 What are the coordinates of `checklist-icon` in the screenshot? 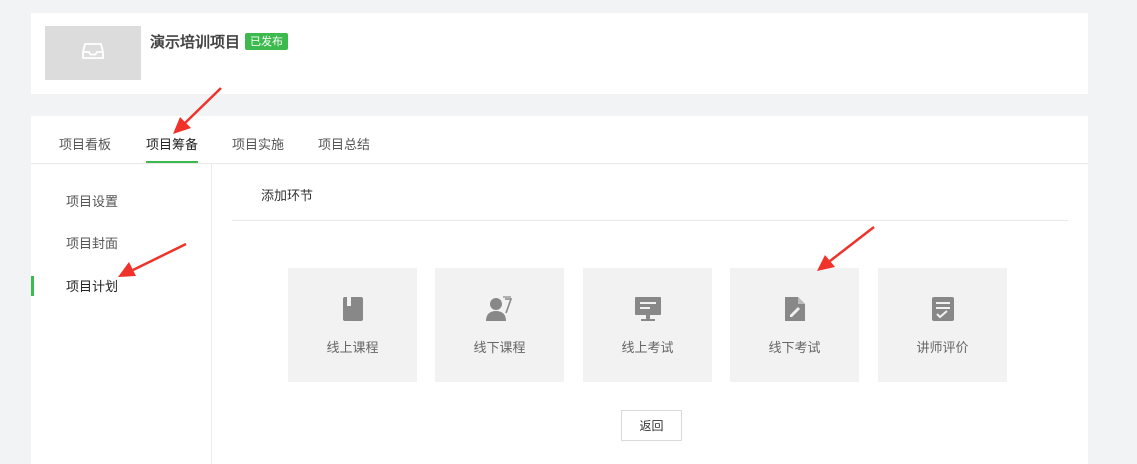 It's located at (943, 310).